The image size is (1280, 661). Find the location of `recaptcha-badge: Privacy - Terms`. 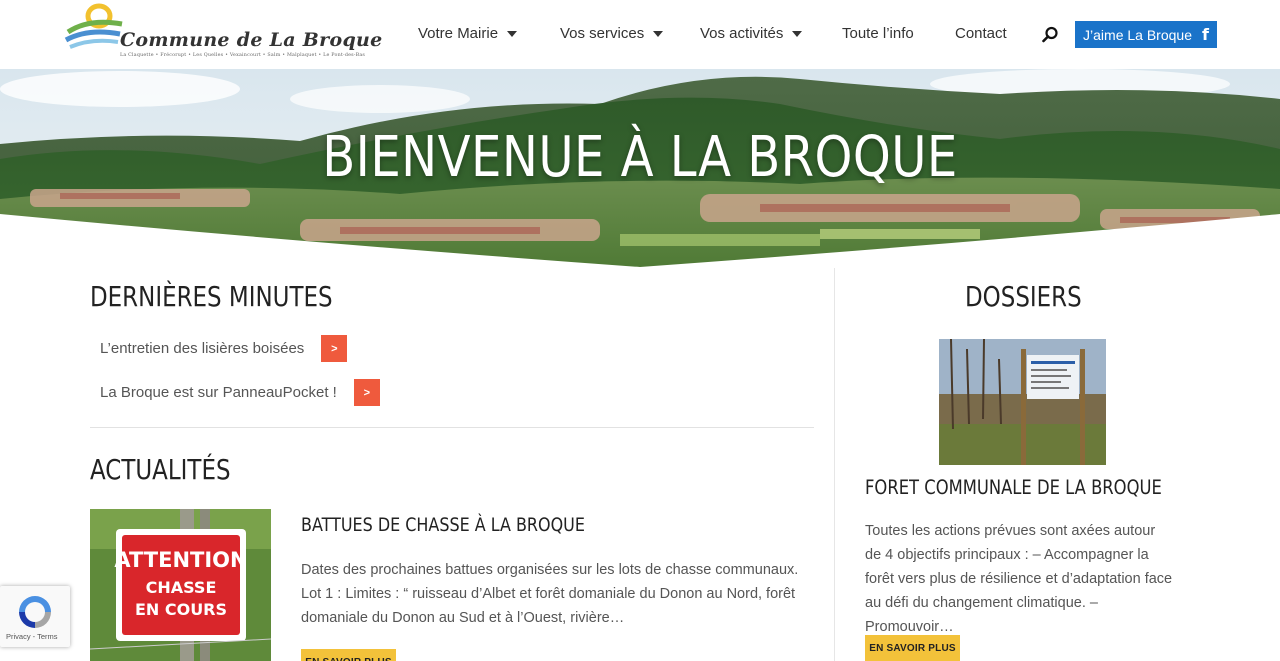

recaptcha-badge: Privacy - Terms is located at coordinates (35, 616).